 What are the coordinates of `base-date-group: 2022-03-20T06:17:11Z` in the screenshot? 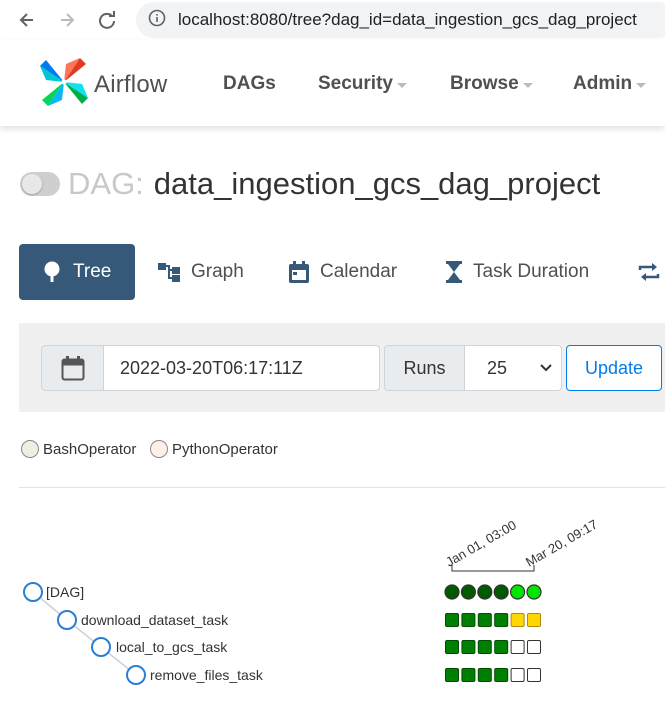 It's located at (210, 368).